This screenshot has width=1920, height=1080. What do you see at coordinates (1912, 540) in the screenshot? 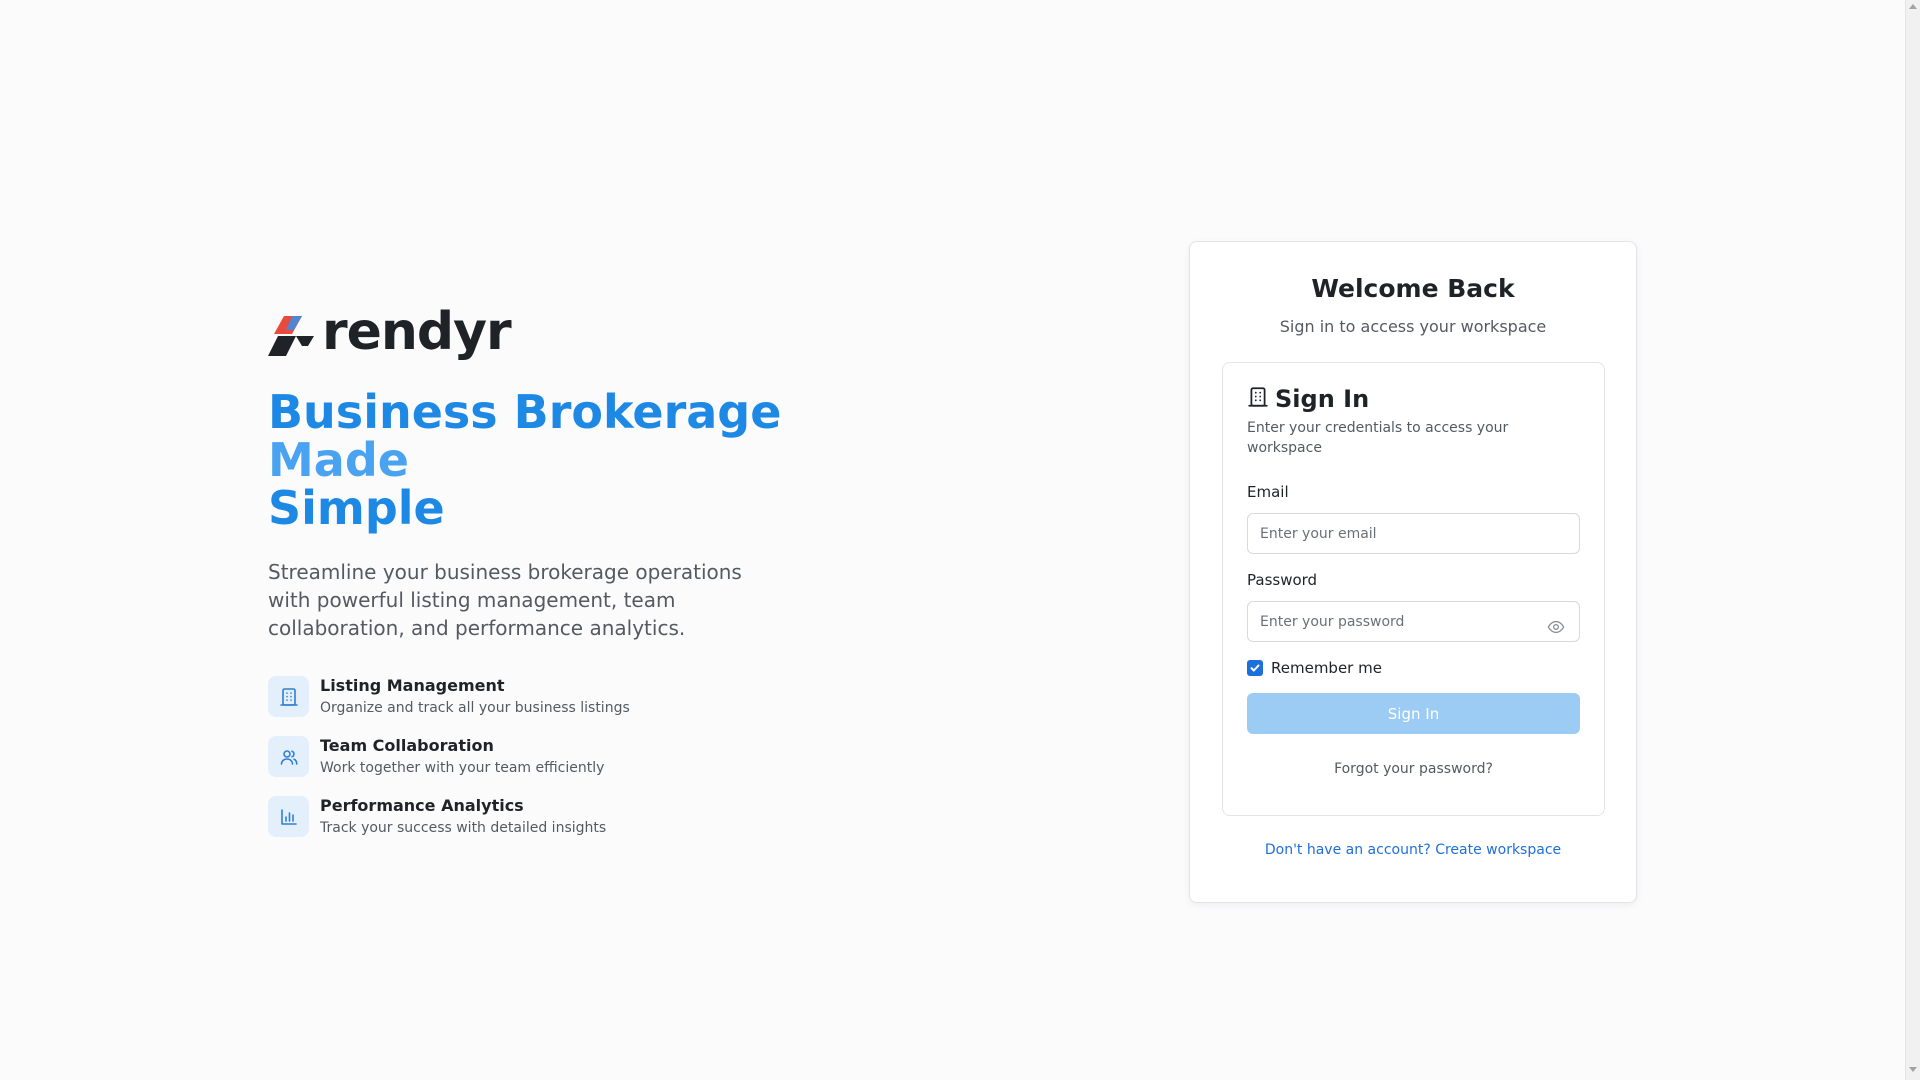
I see `vertical-scrollbar` at bounding box center [1912, 540].